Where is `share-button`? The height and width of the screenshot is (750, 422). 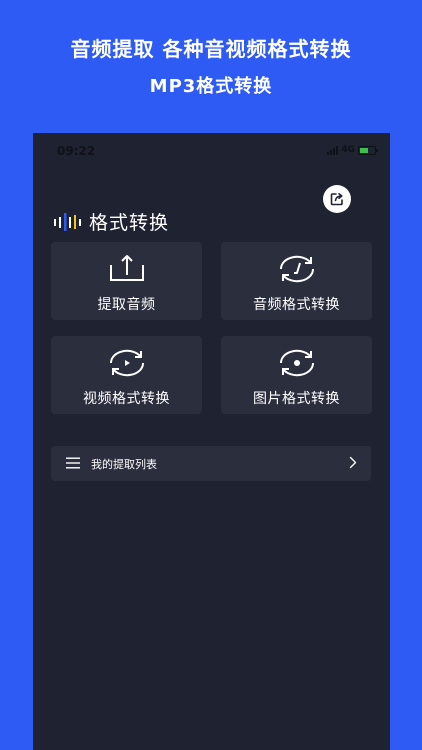
share-button is located at coordinates (337, 199).